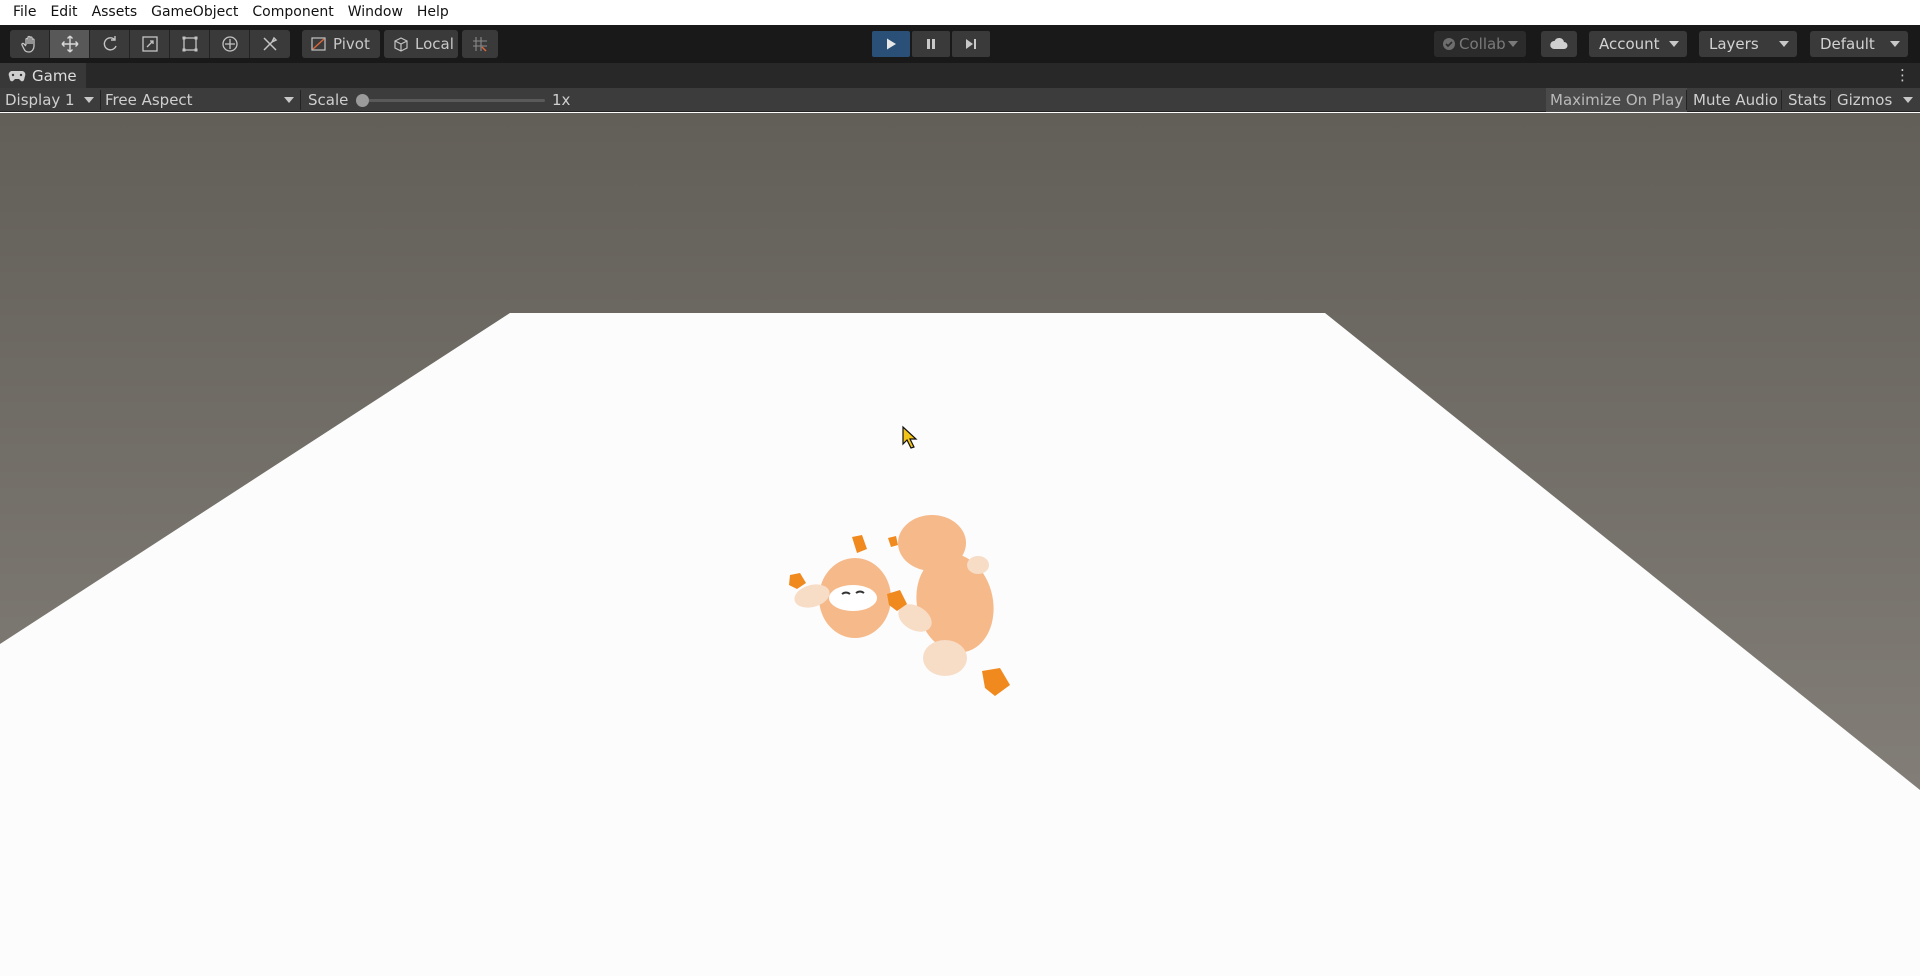 This screenshot has width=1920, height=976. Describe the element at coordinates (194, 12) in the screenshot. I see `menu-gameobject: GameObject` at that location.